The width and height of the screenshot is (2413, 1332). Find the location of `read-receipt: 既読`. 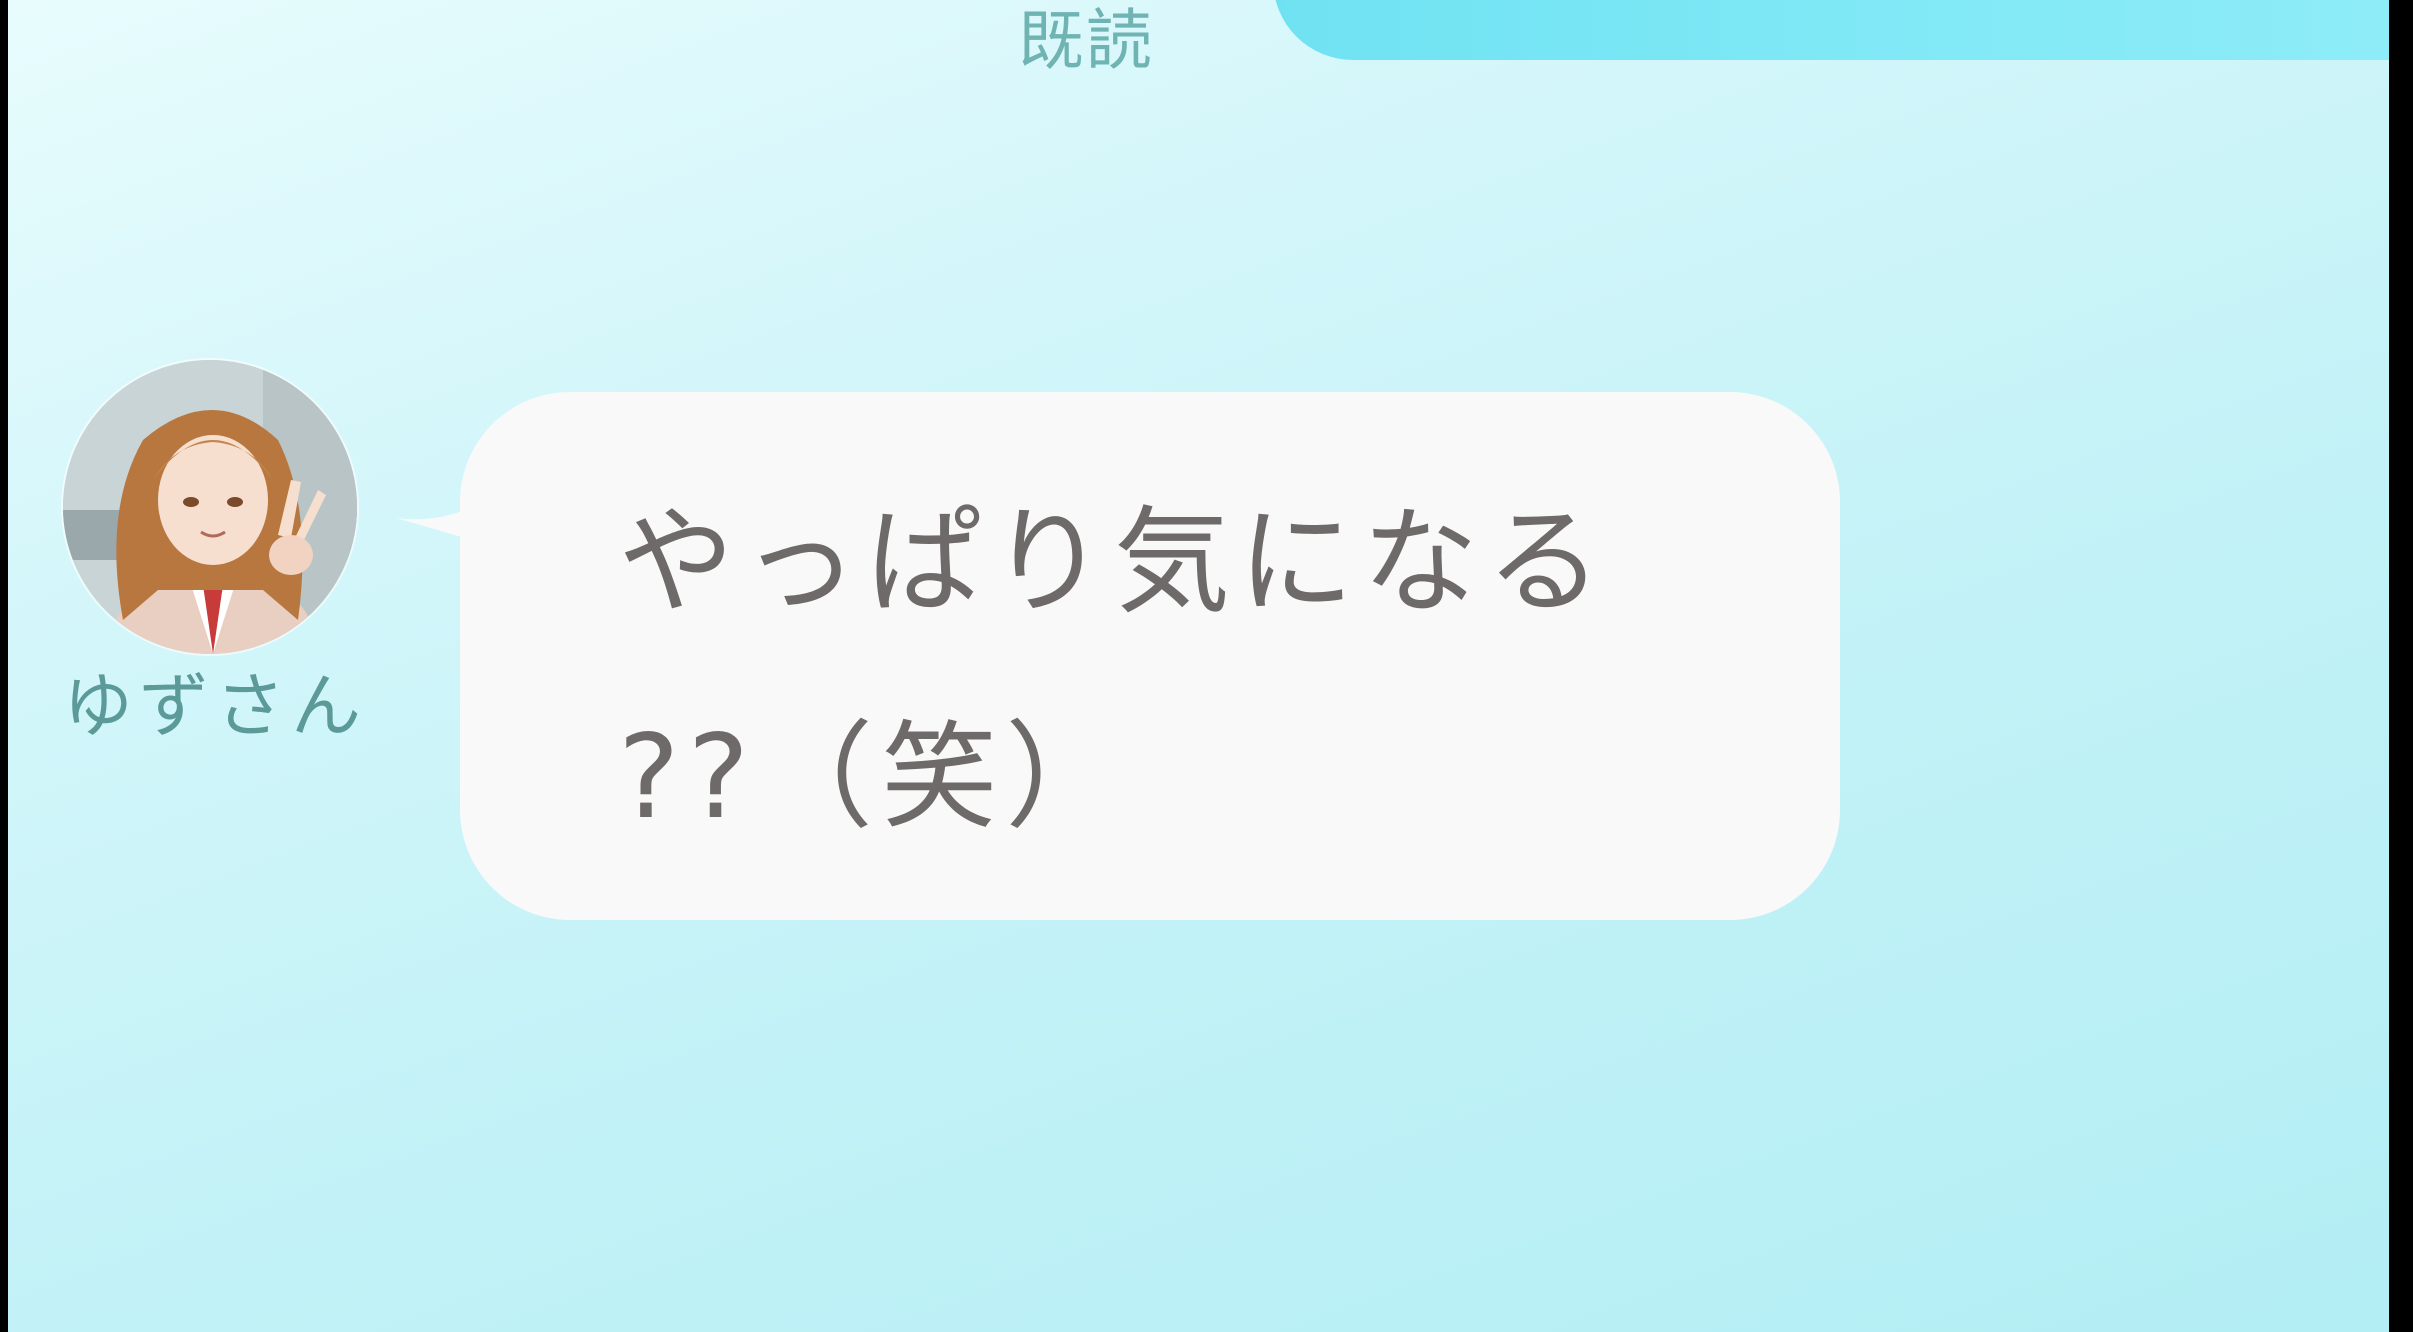

read-receipt: 既読 is located at coordinates (1086, 40).